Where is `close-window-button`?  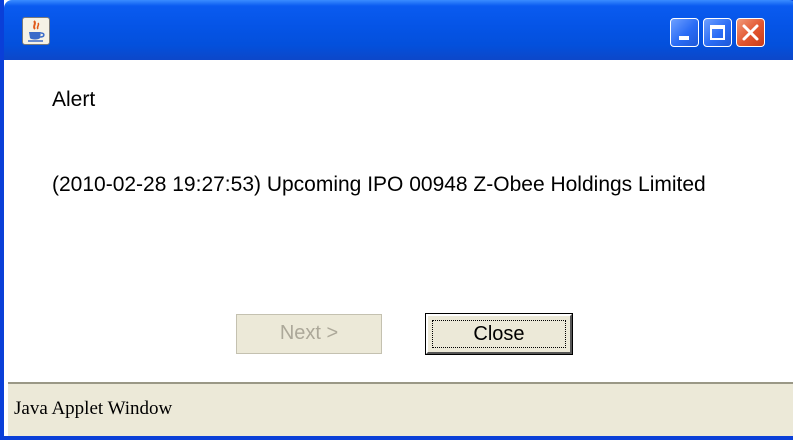 close-window-button is located at coordinates (750, 32).